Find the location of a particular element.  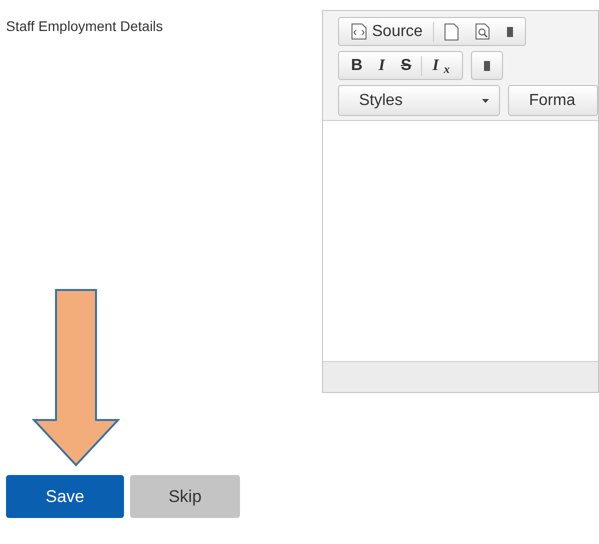

caret-icon is located at coordinates (485, 100).